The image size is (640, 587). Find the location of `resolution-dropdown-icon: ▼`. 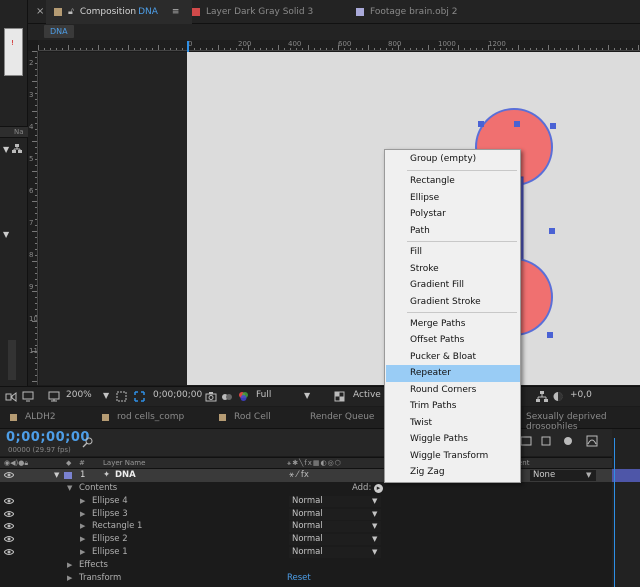

resolution-dropdown-icon: ▼ is located at coordinates (307, 395).